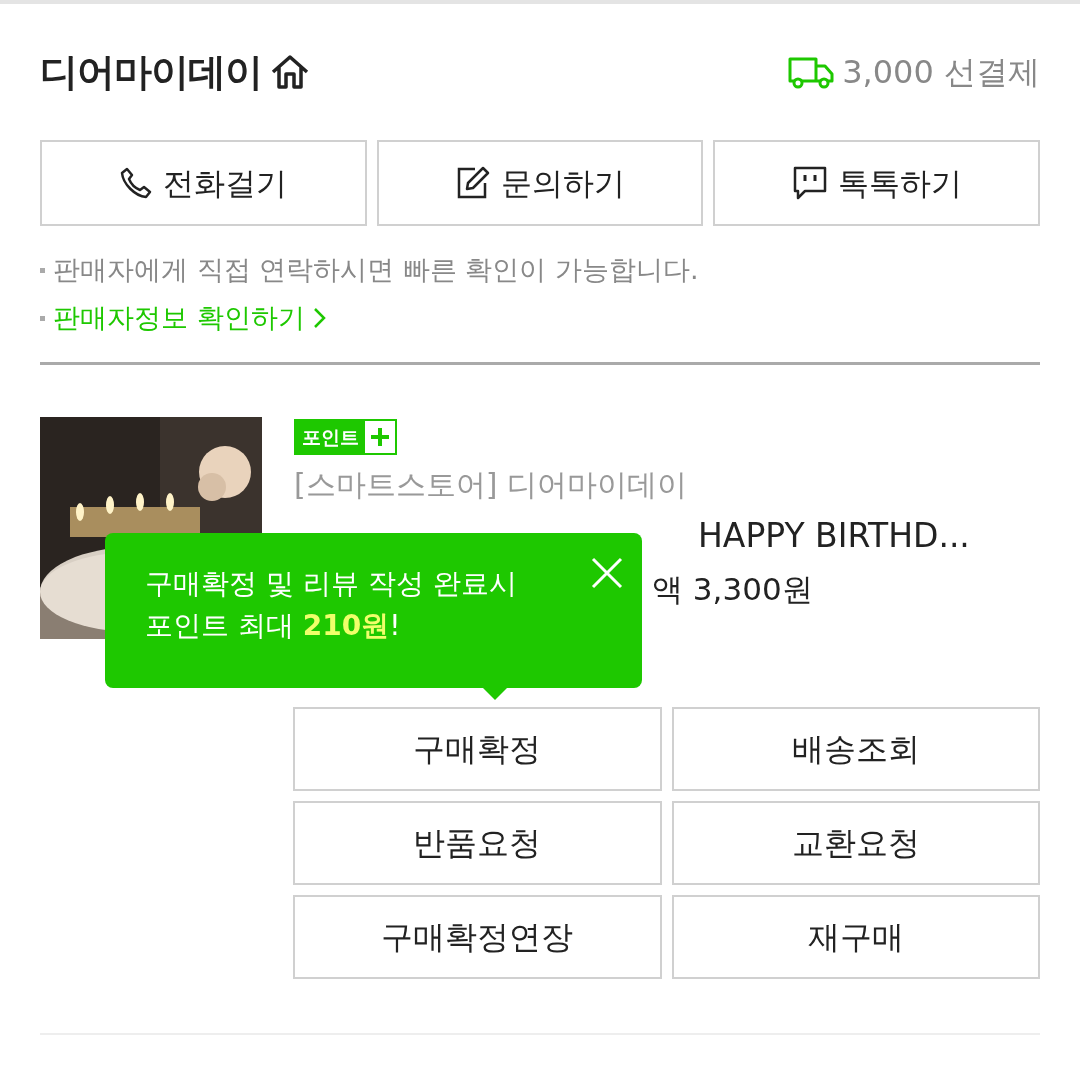  What do you see at coordinates (319, 318) in the screenshot?
I see `chevron-right-icon` at bounding box center [319, 318].